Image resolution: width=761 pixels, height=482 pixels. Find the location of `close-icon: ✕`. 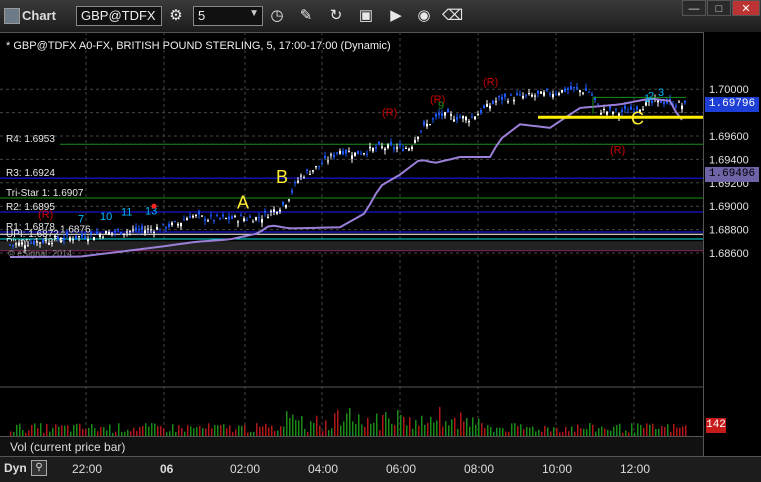

close-icon: ✕ is located at coordinates (746, 8).